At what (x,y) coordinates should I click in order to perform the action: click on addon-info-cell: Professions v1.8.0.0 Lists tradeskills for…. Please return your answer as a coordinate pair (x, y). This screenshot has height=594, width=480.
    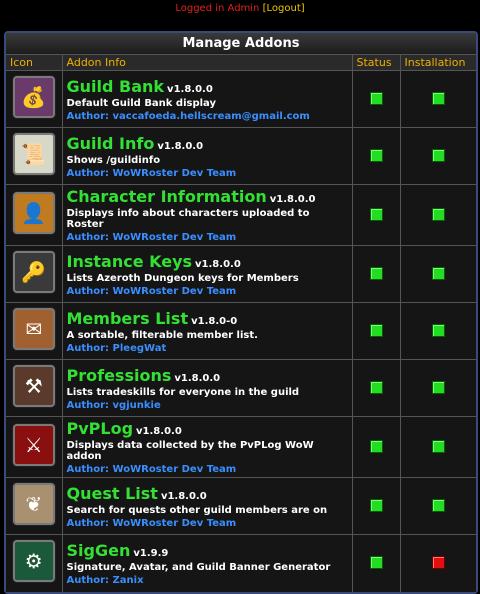
    Looking at the image, I should click on (207, 388).